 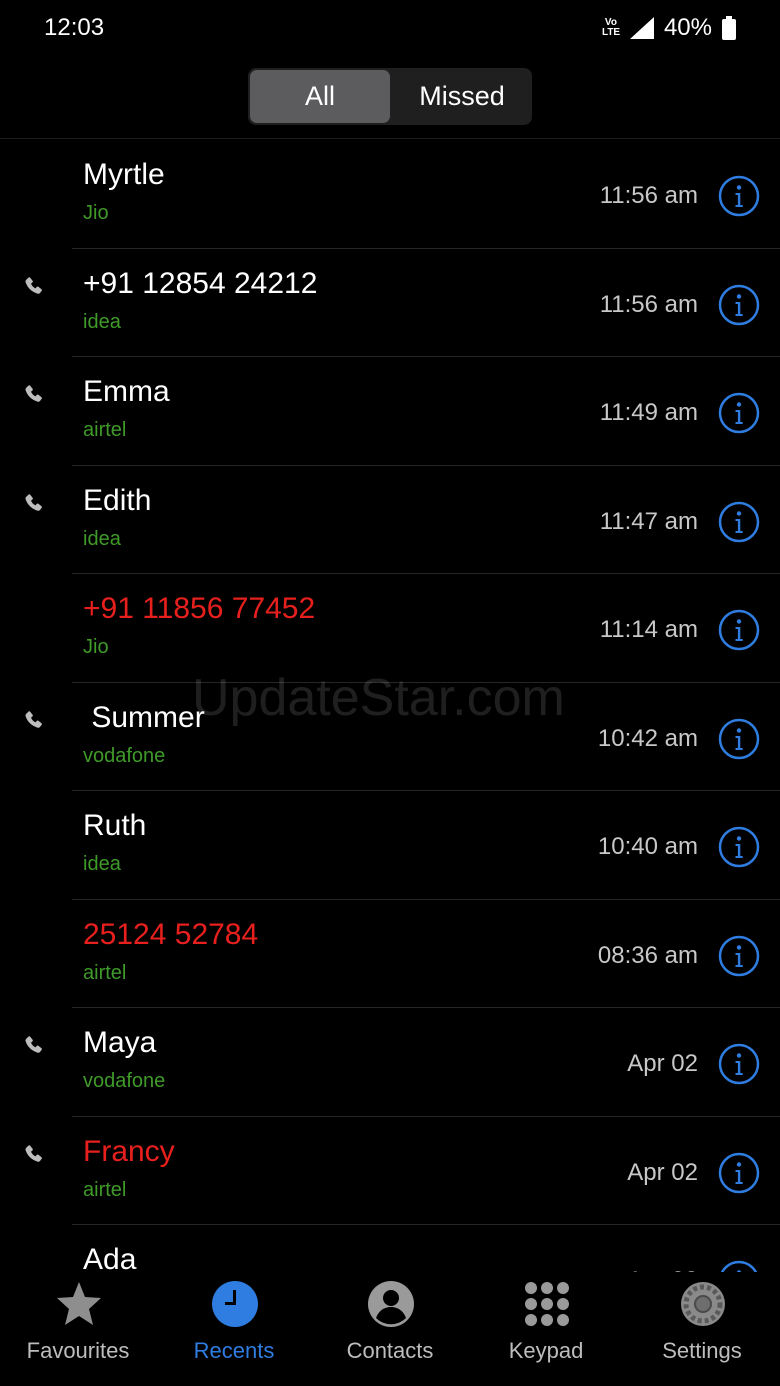 I want to click on call-row: AdaApr 02, so click(x=390, y=1248).